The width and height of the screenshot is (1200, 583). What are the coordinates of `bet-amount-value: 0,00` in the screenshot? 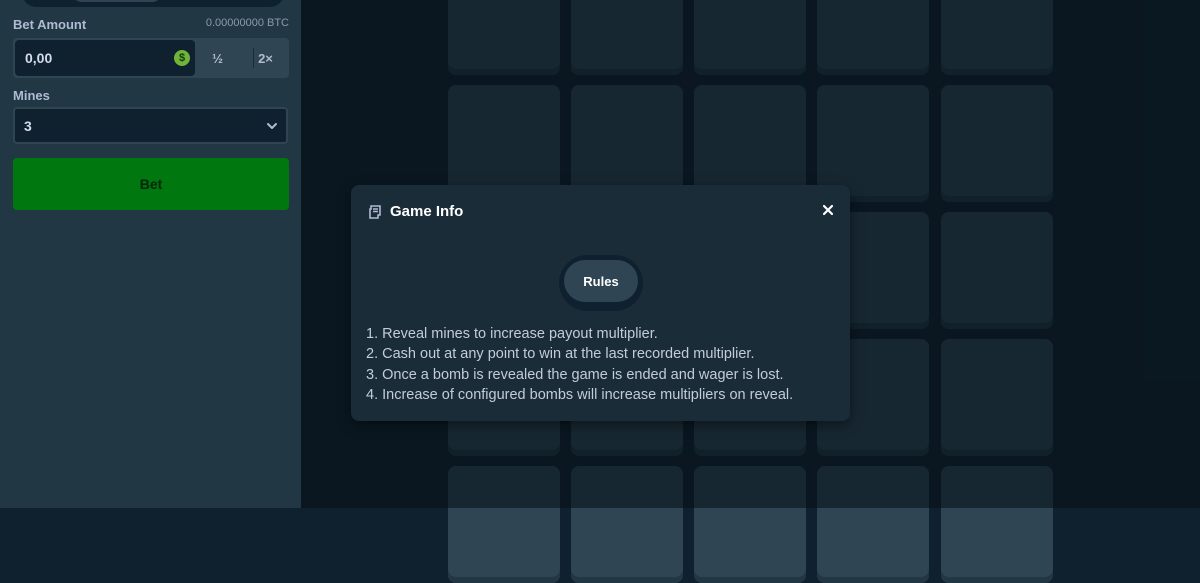 It's located at (39, 58).